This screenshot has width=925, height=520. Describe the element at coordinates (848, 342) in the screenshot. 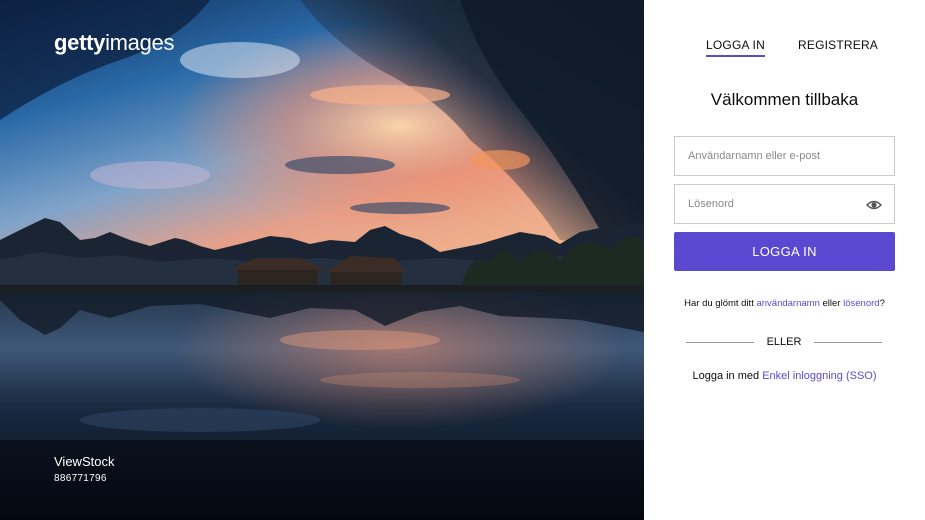

I see `divider-line-right` at that location.